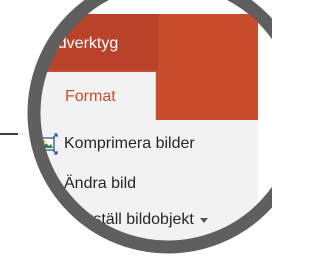 The width and height of the screenshot is (320, 270). I want to click on contextual-group-header: Bildverktyg, so click(88, 42).